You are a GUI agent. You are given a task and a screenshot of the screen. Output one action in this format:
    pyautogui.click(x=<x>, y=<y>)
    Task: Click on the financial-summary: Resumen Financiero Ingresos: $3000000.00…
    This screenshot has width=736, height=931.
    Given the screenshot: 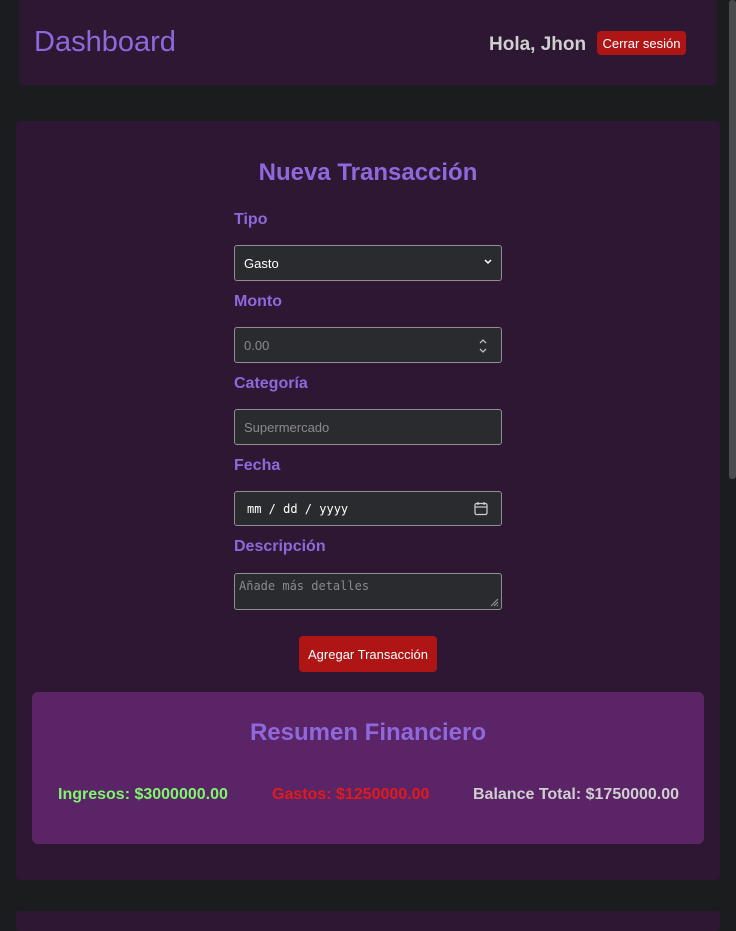 What is the action you would take?
    pyautogui.click(x=368, y=768)
    